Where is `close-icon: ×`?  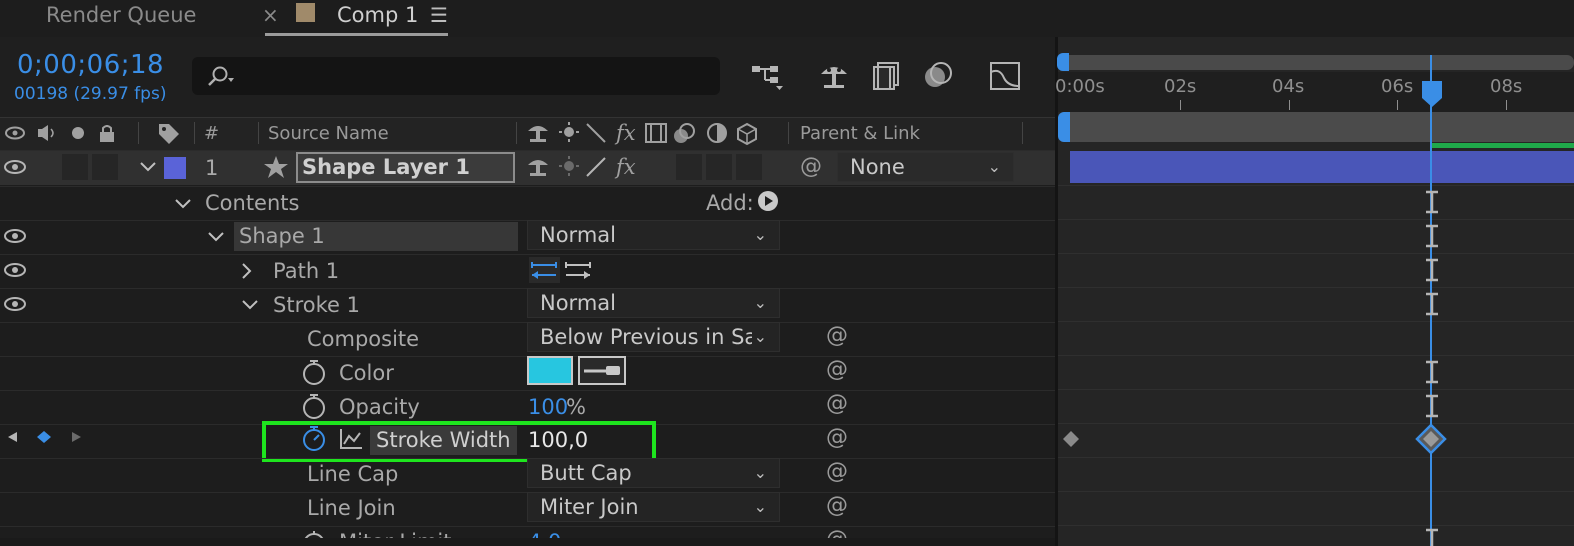 close-icon: × is located at coordinates (270, 15).